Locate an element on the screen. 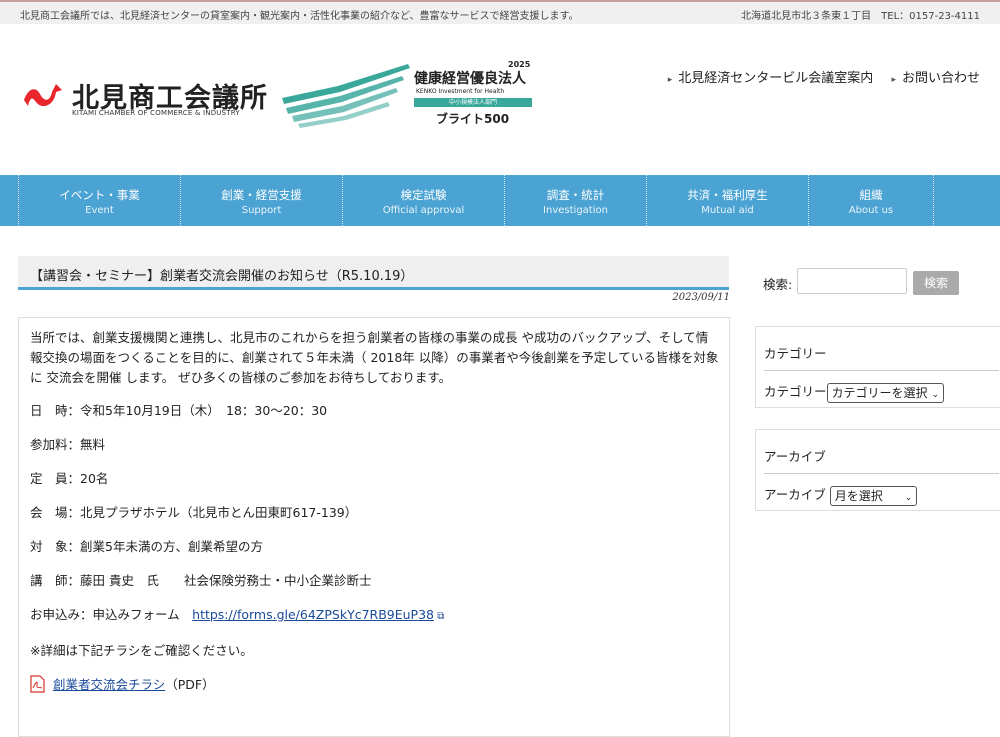 This screenshot has width=1000, height=737. archive-widget: アーカイブ アーカイブ 月を選択 ⌄ is located at coordinates (877, 470).